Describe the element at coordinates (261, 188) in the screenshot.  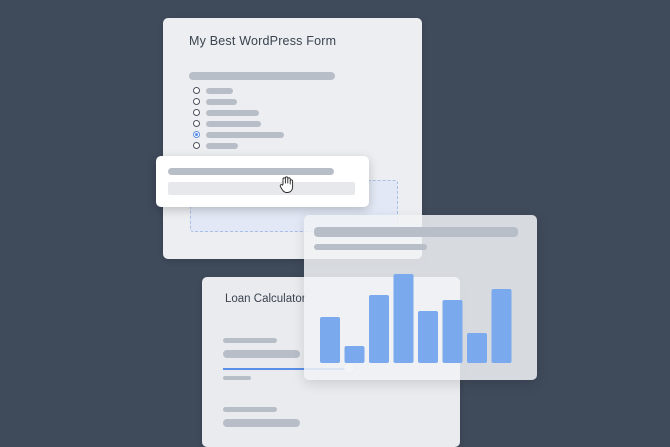
I see `text-input-placeholder` at that location.